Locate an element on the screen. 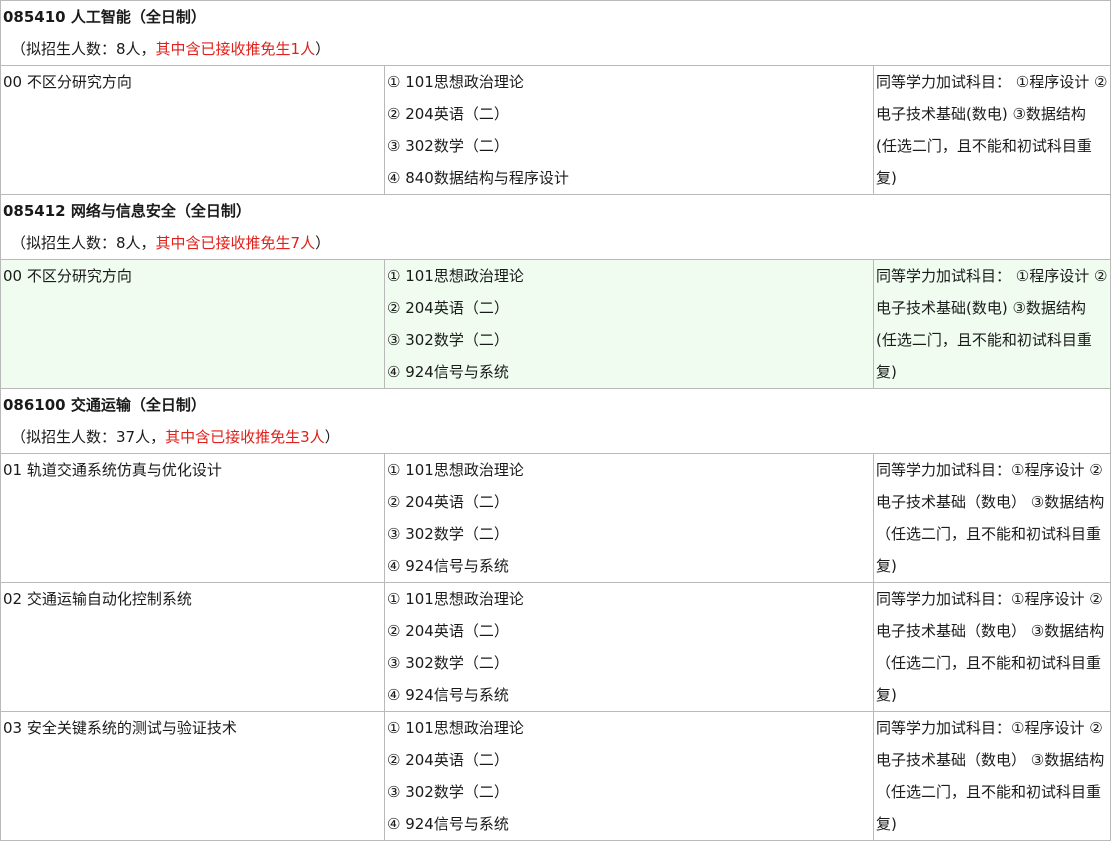  major-header-cell: 086100 交通运输（全日制） （拟招生人数：37人，其中含已接收推免生3人） is located at coordinates (555, 421).